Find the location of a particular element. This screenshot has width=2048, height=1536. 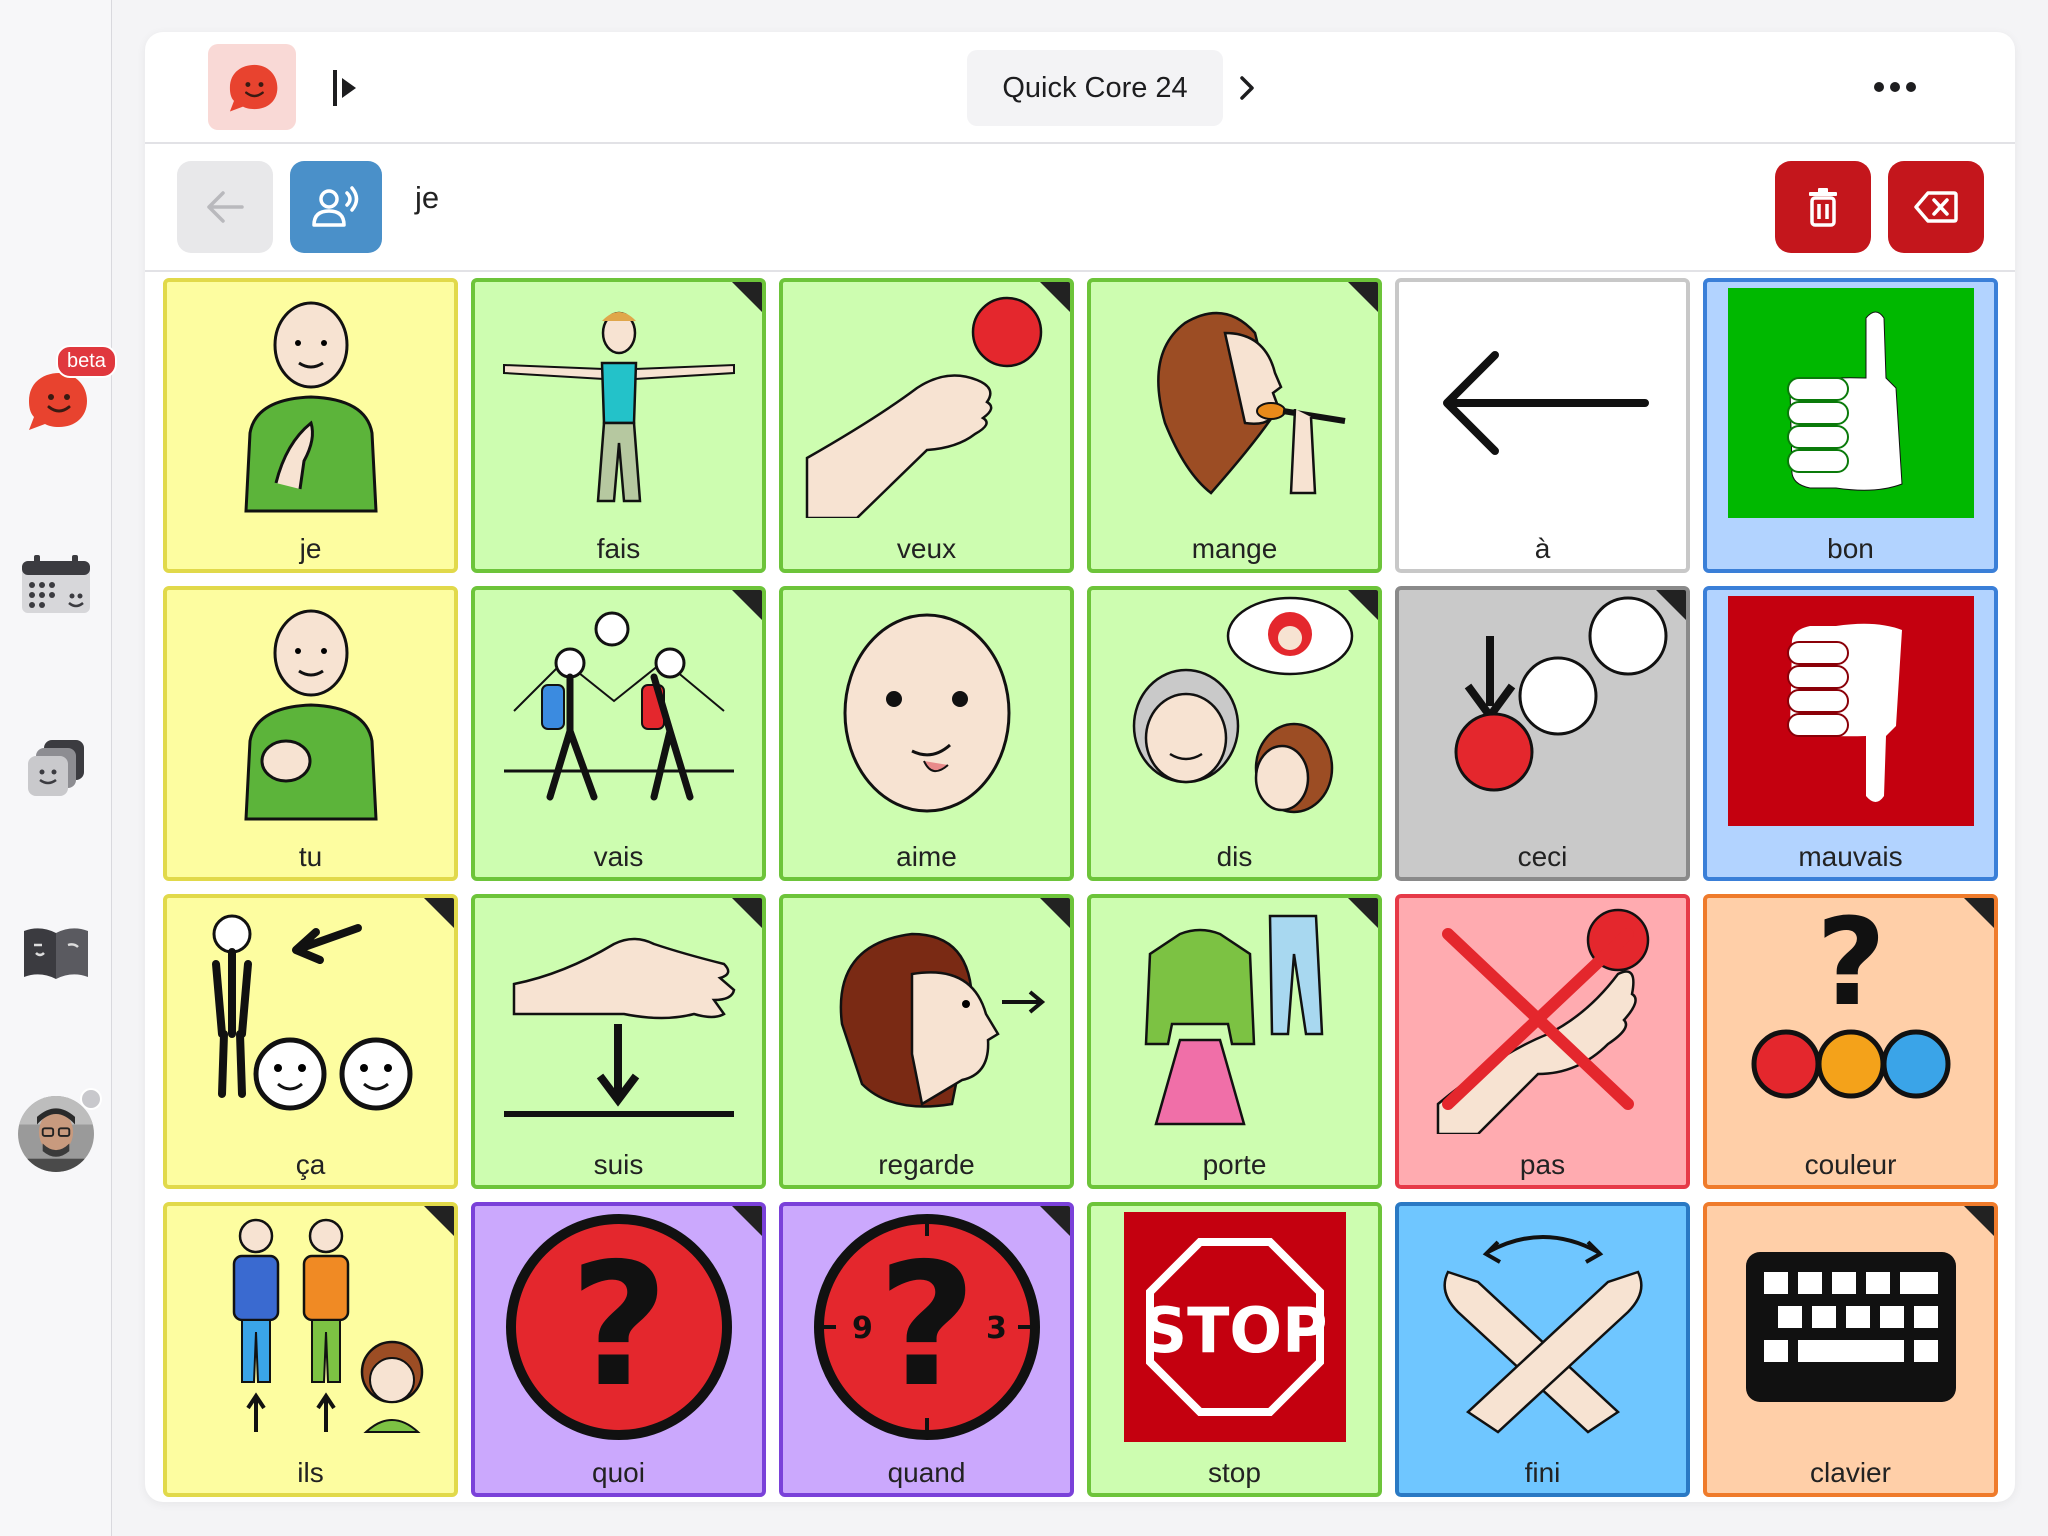

clothes-icon is located at coordinates (1234, 1019).